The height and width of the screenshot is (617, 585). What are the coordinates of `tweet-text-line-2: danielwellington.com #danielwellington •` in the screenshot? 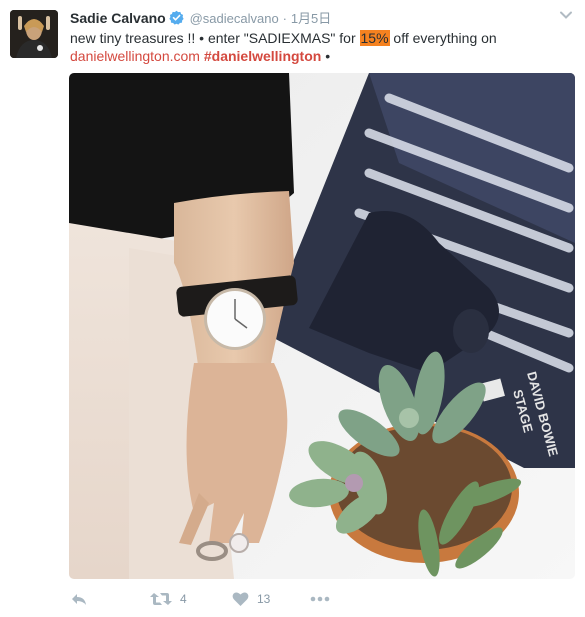 It's located at (320, 56).